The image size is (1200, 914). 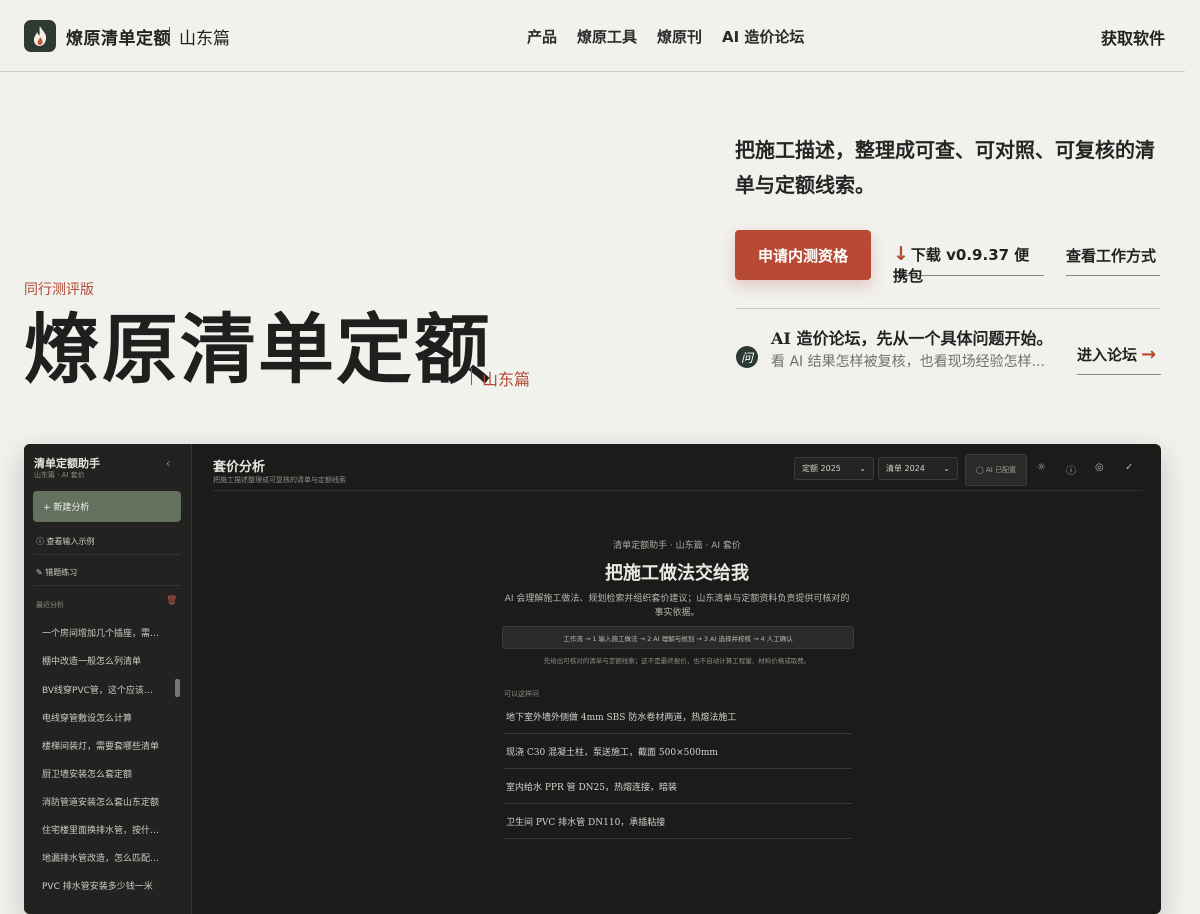 I want to click on check-icon: ✓, so click(x=1129, y=467).